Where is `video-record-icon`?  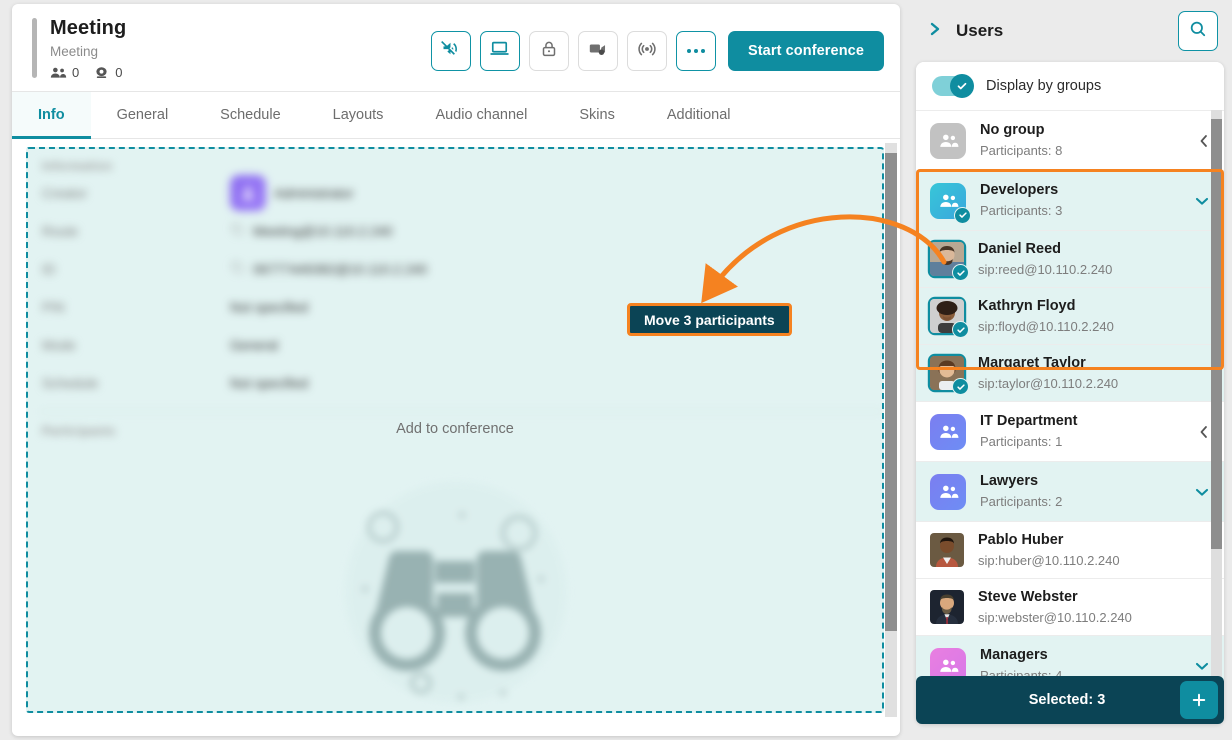
video-record-icon is located at coordinates (597, 51).